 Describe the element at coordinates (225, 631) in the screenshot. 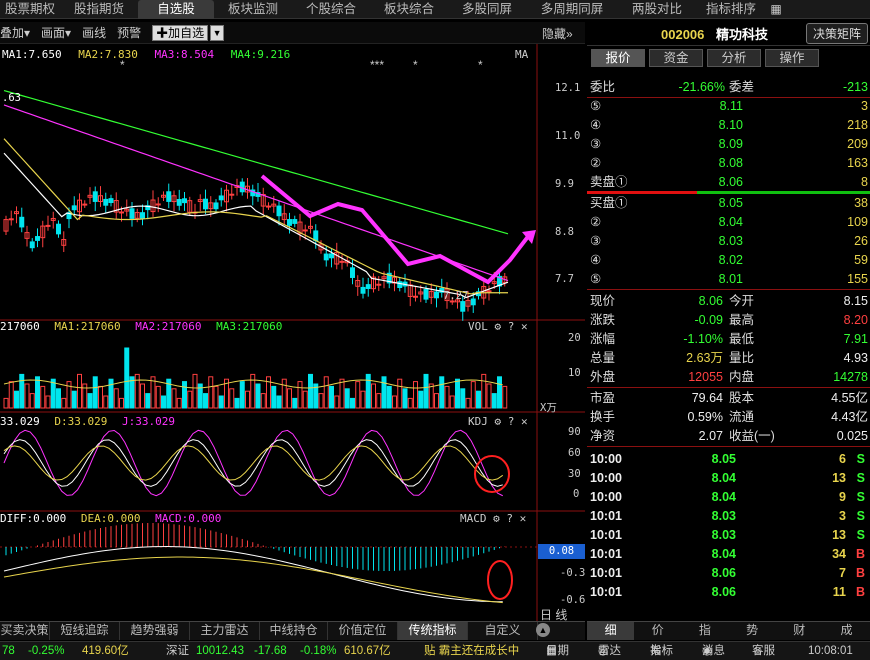

I see `indicator-tab-3: 主力雷达` at that location.